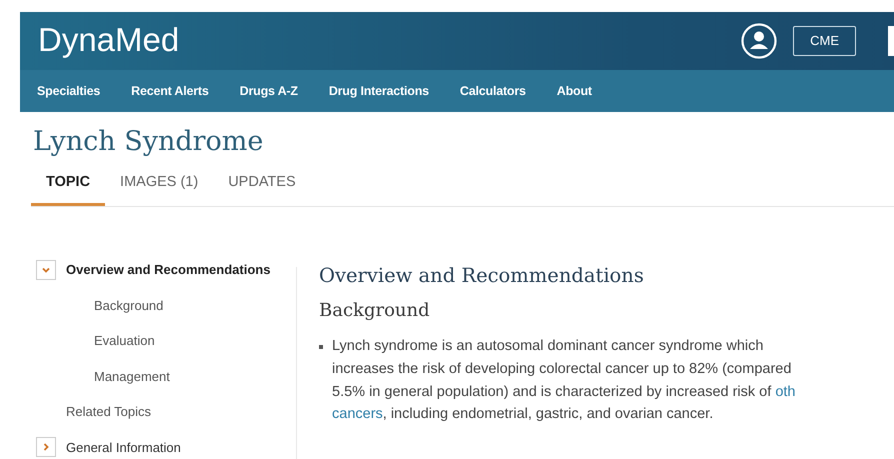  What do you see at coordinates (68, 91) in the screenshot?
I see `nav-link: Specialties` at bounding box center [68, 91].